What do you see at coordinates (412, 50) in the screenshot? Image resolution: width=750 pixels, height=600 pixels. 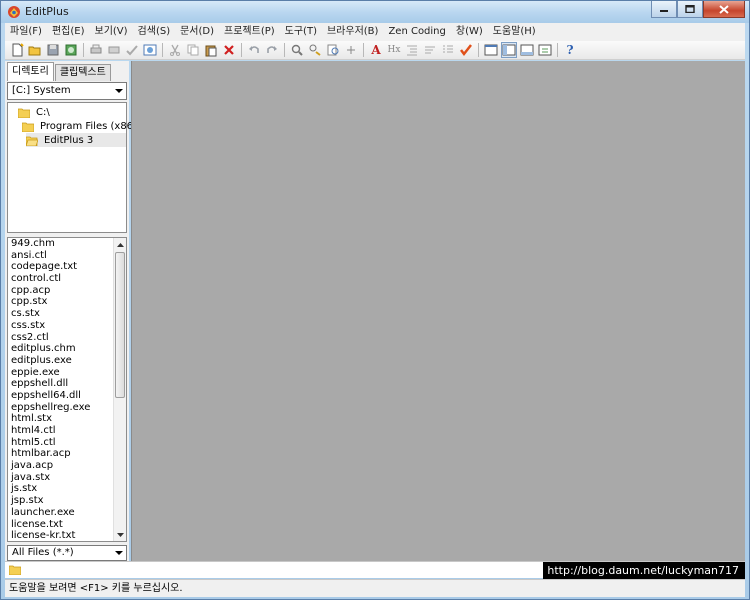 I see `indent-button` at bounding box center [412, 50].